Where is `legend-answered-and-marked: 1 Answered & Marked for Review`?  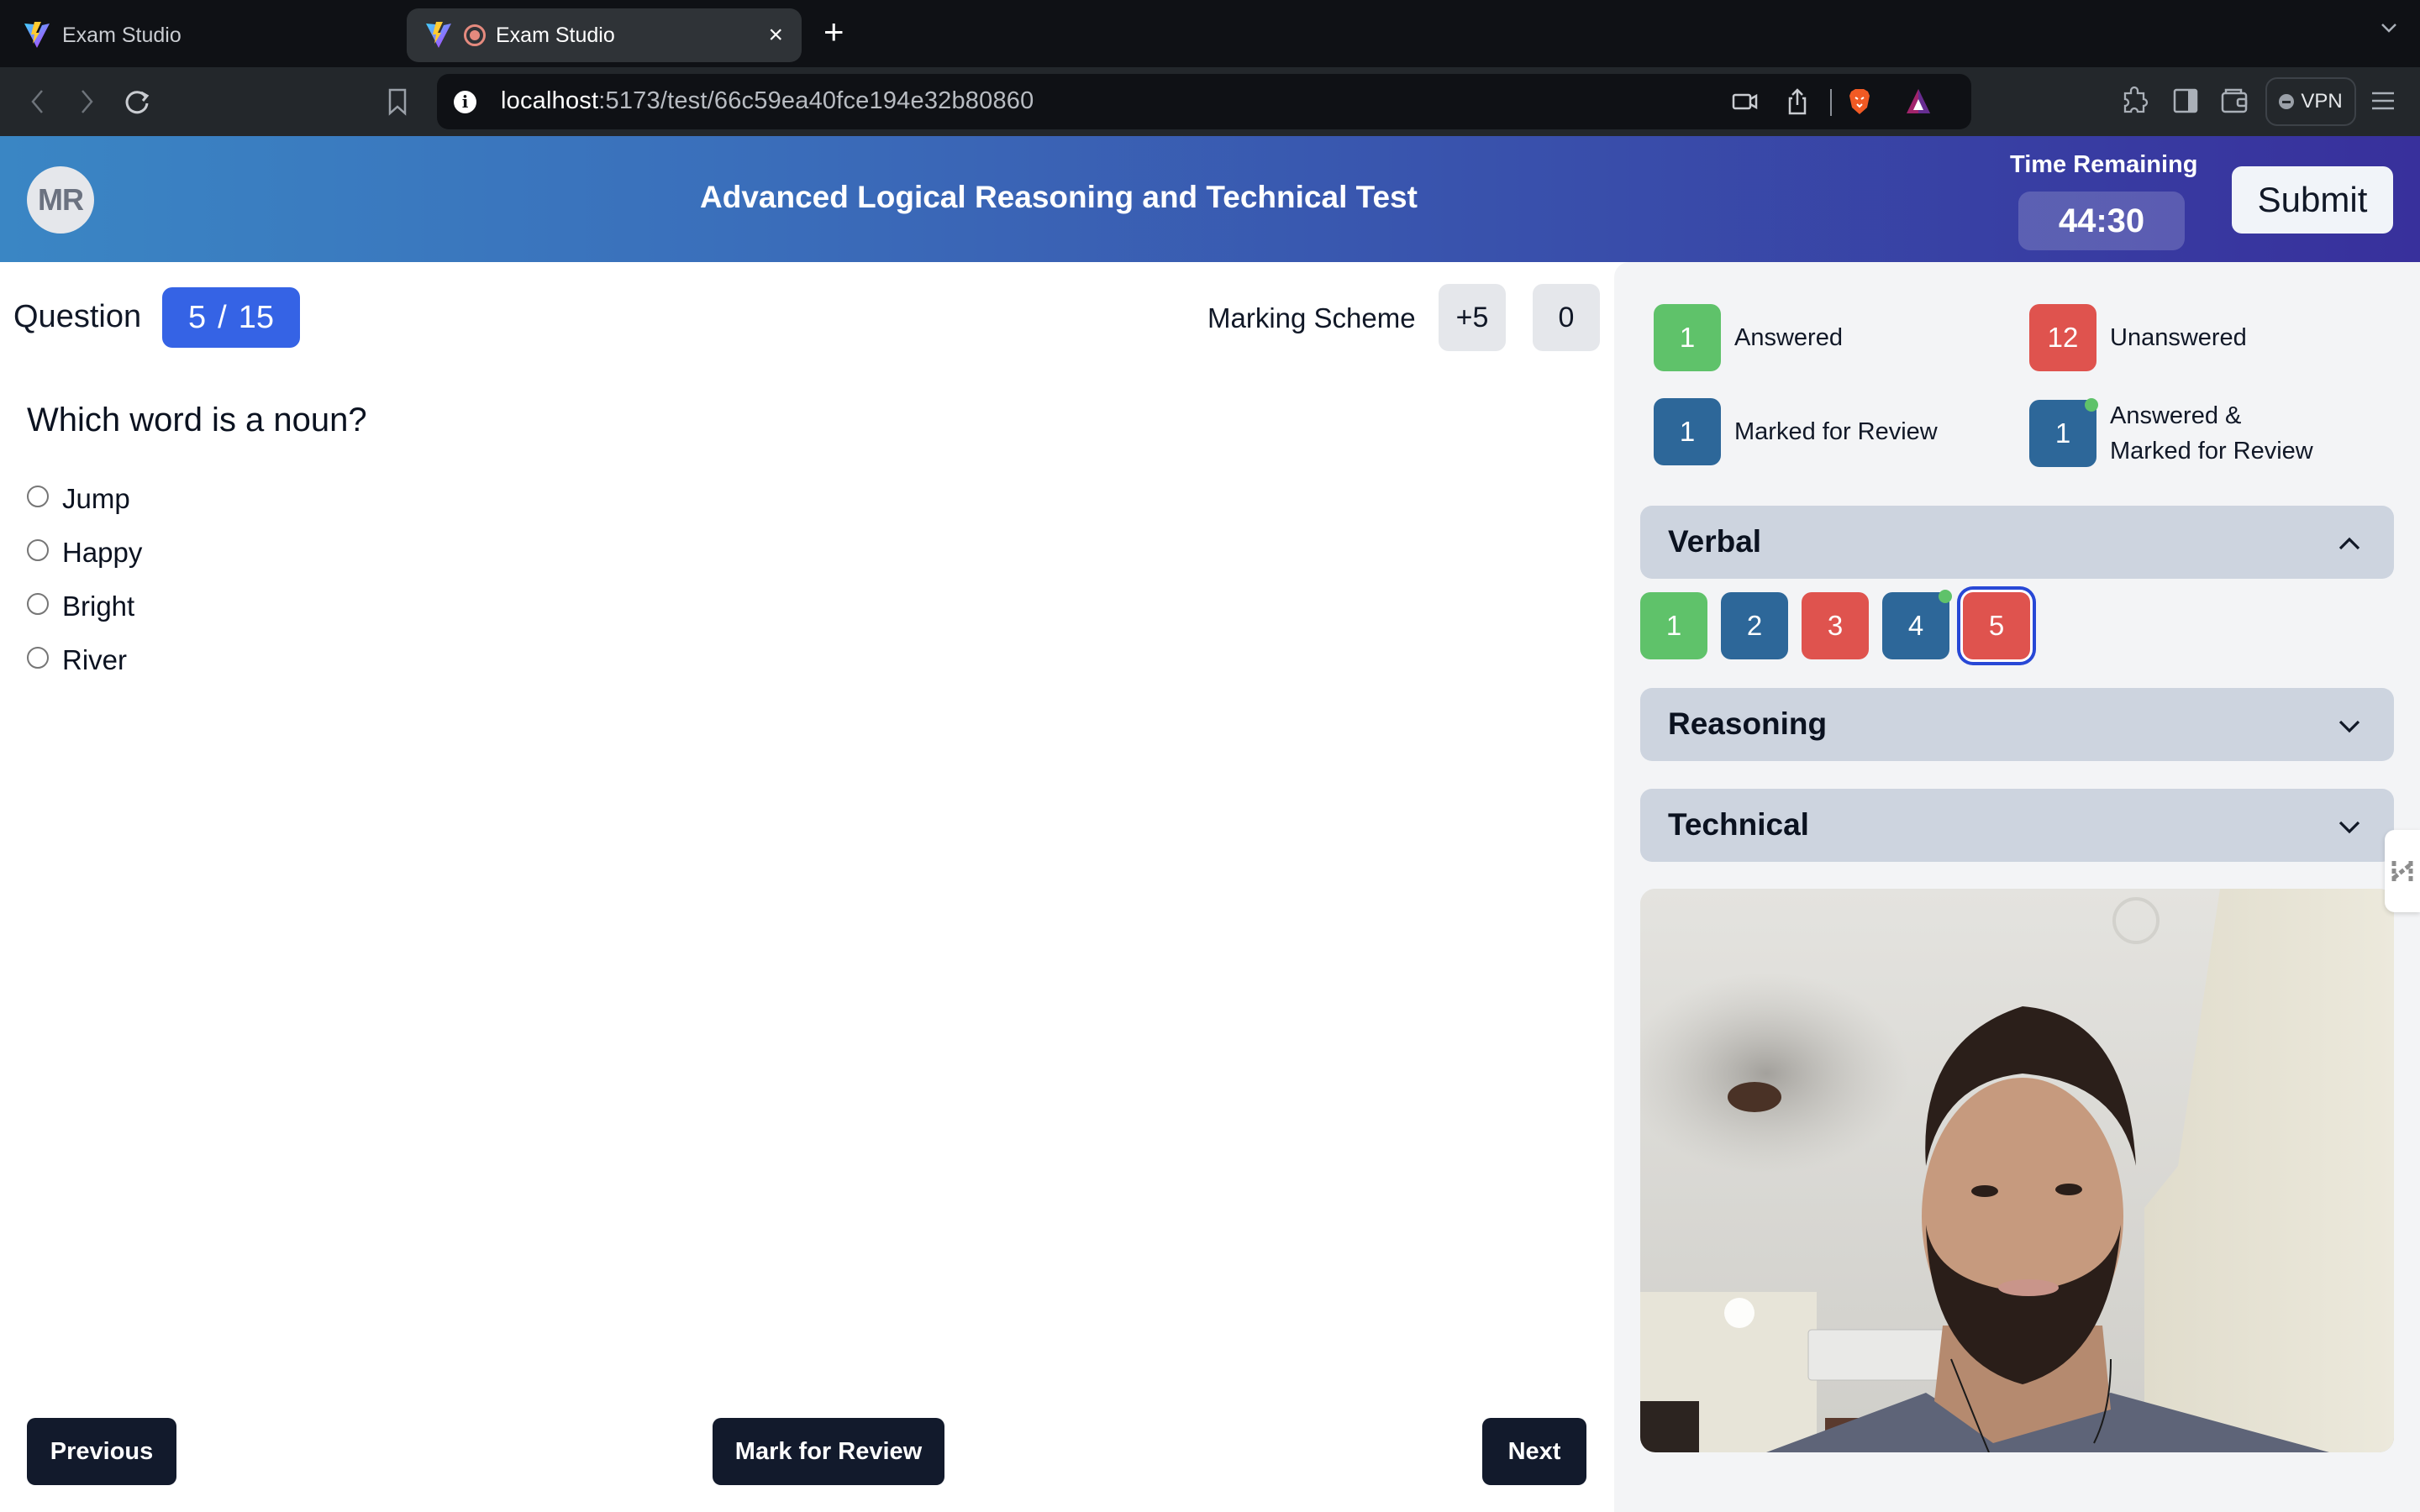 legend-answered-and-marked: 1 Answered & Marked for Review is located at coordinates (2171, 433).